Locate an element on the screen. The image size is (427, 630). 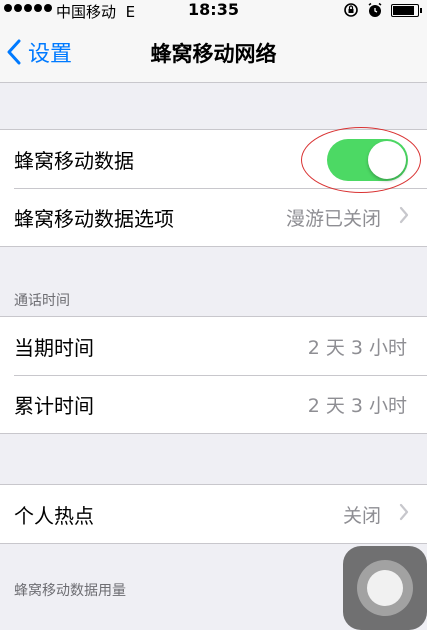
cellular-data-options-label: 蜂窝移动数据选项 is located at coordinates (94, 219).